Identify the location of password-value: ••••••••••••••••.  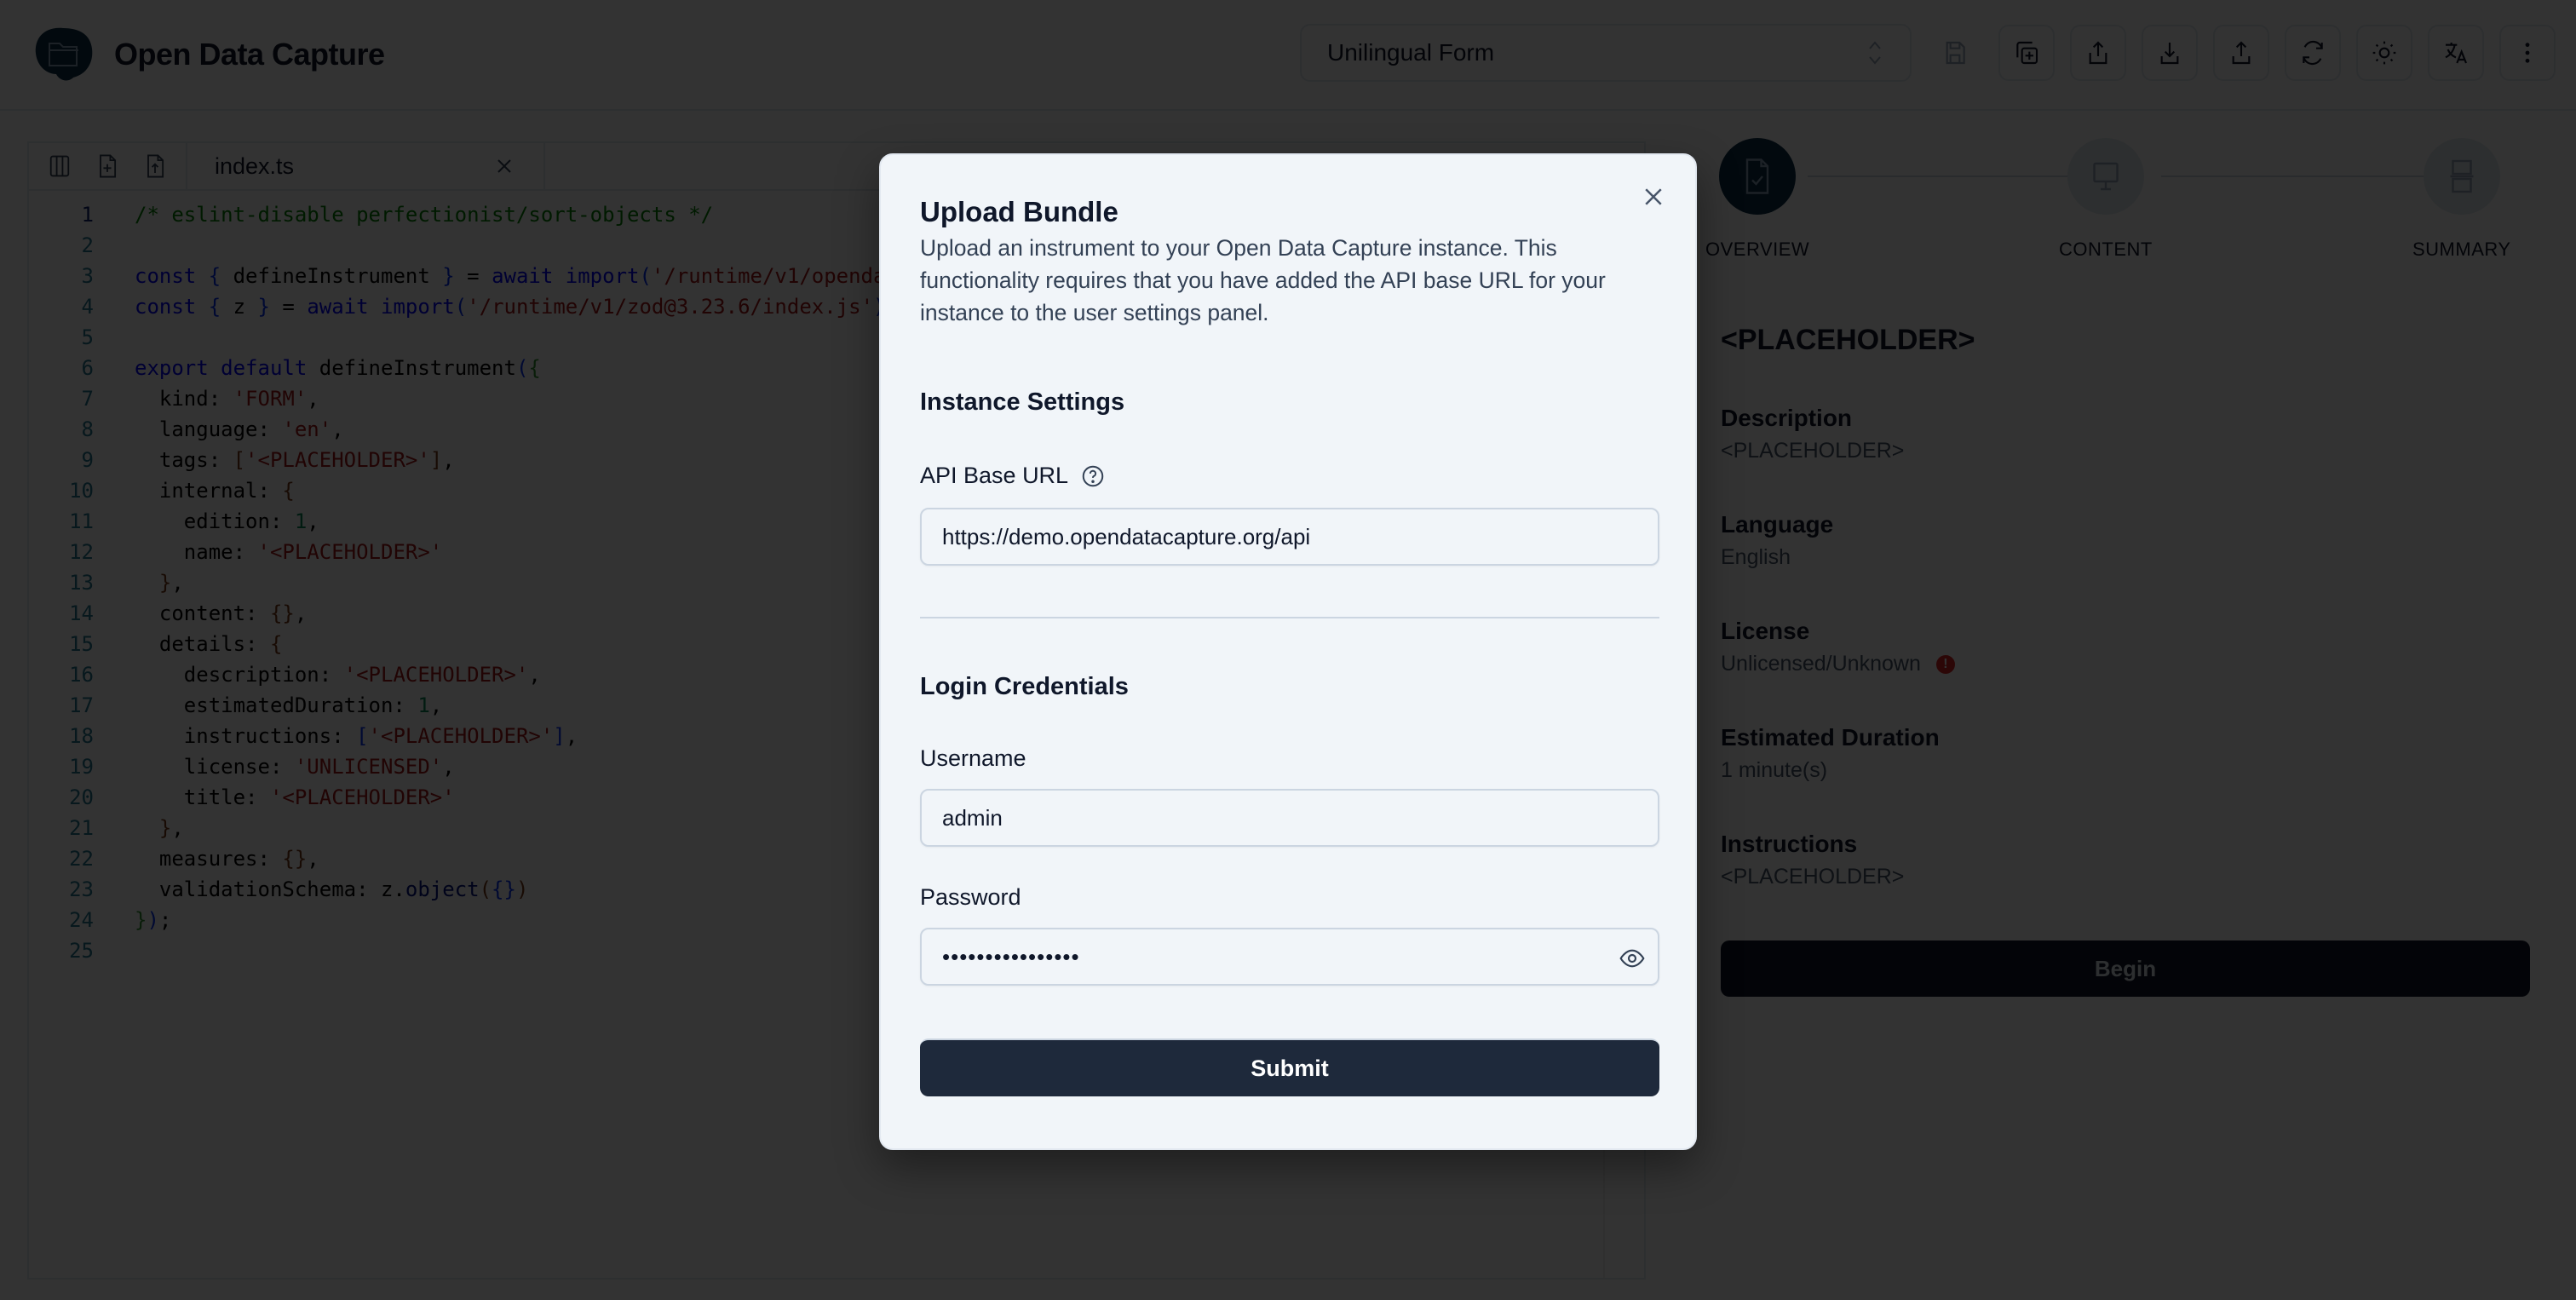
(1011, 956).